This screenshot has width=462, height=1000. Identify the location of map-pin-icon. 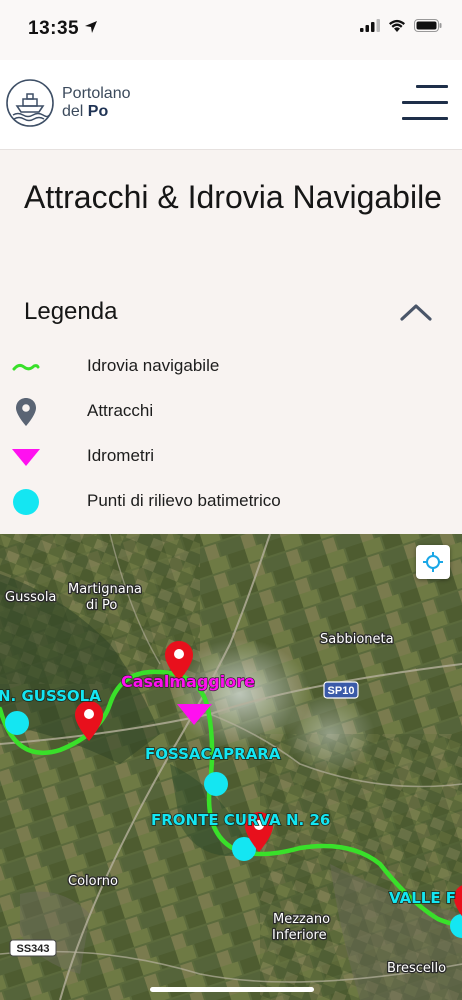
(26, 412).